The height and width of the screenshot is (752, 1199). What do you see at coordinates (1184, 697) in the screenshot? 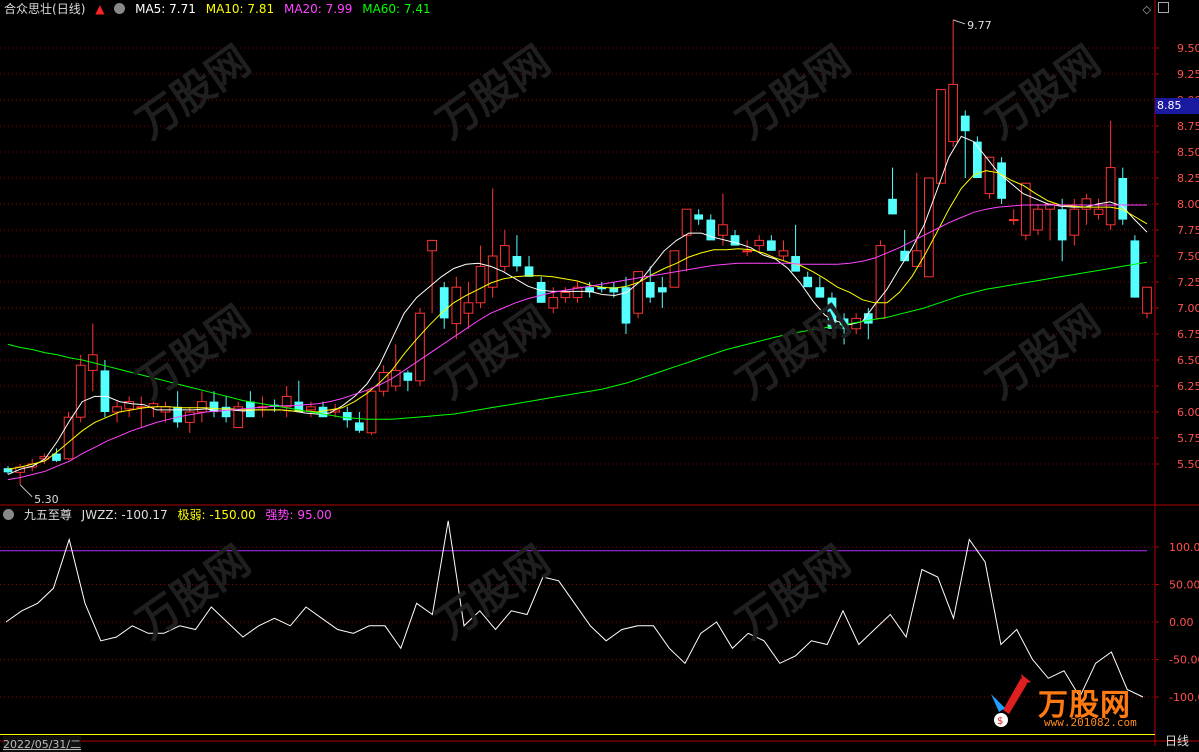
I see `ind-tick-label: -100.00` at bounding box center [1184, 697].